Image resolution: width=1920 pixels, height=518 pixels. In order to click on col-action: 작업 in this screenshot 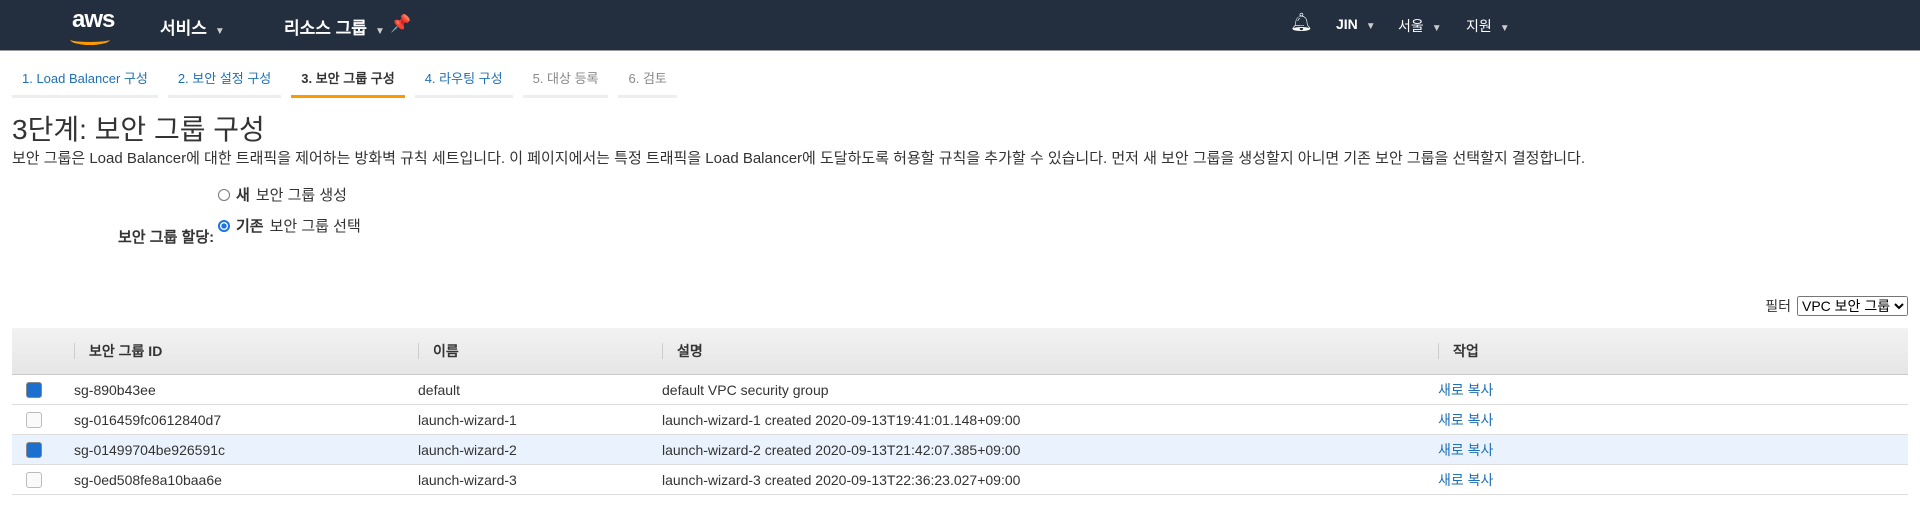, I will do `click(1666, 351)`.